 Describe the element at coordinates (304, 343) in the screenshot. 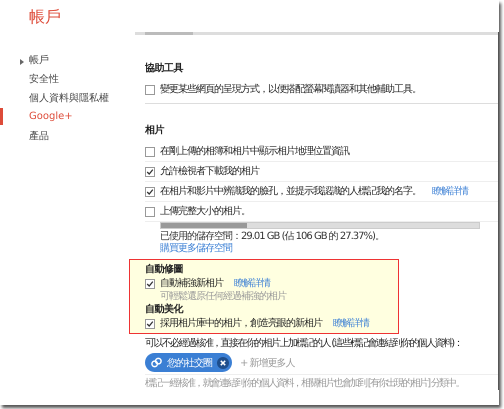

I see `tagging-text: 可以不必經過核准，直接在你的相片上加標記的人 (這些標記會連結到你的個人資料)：` at that location.